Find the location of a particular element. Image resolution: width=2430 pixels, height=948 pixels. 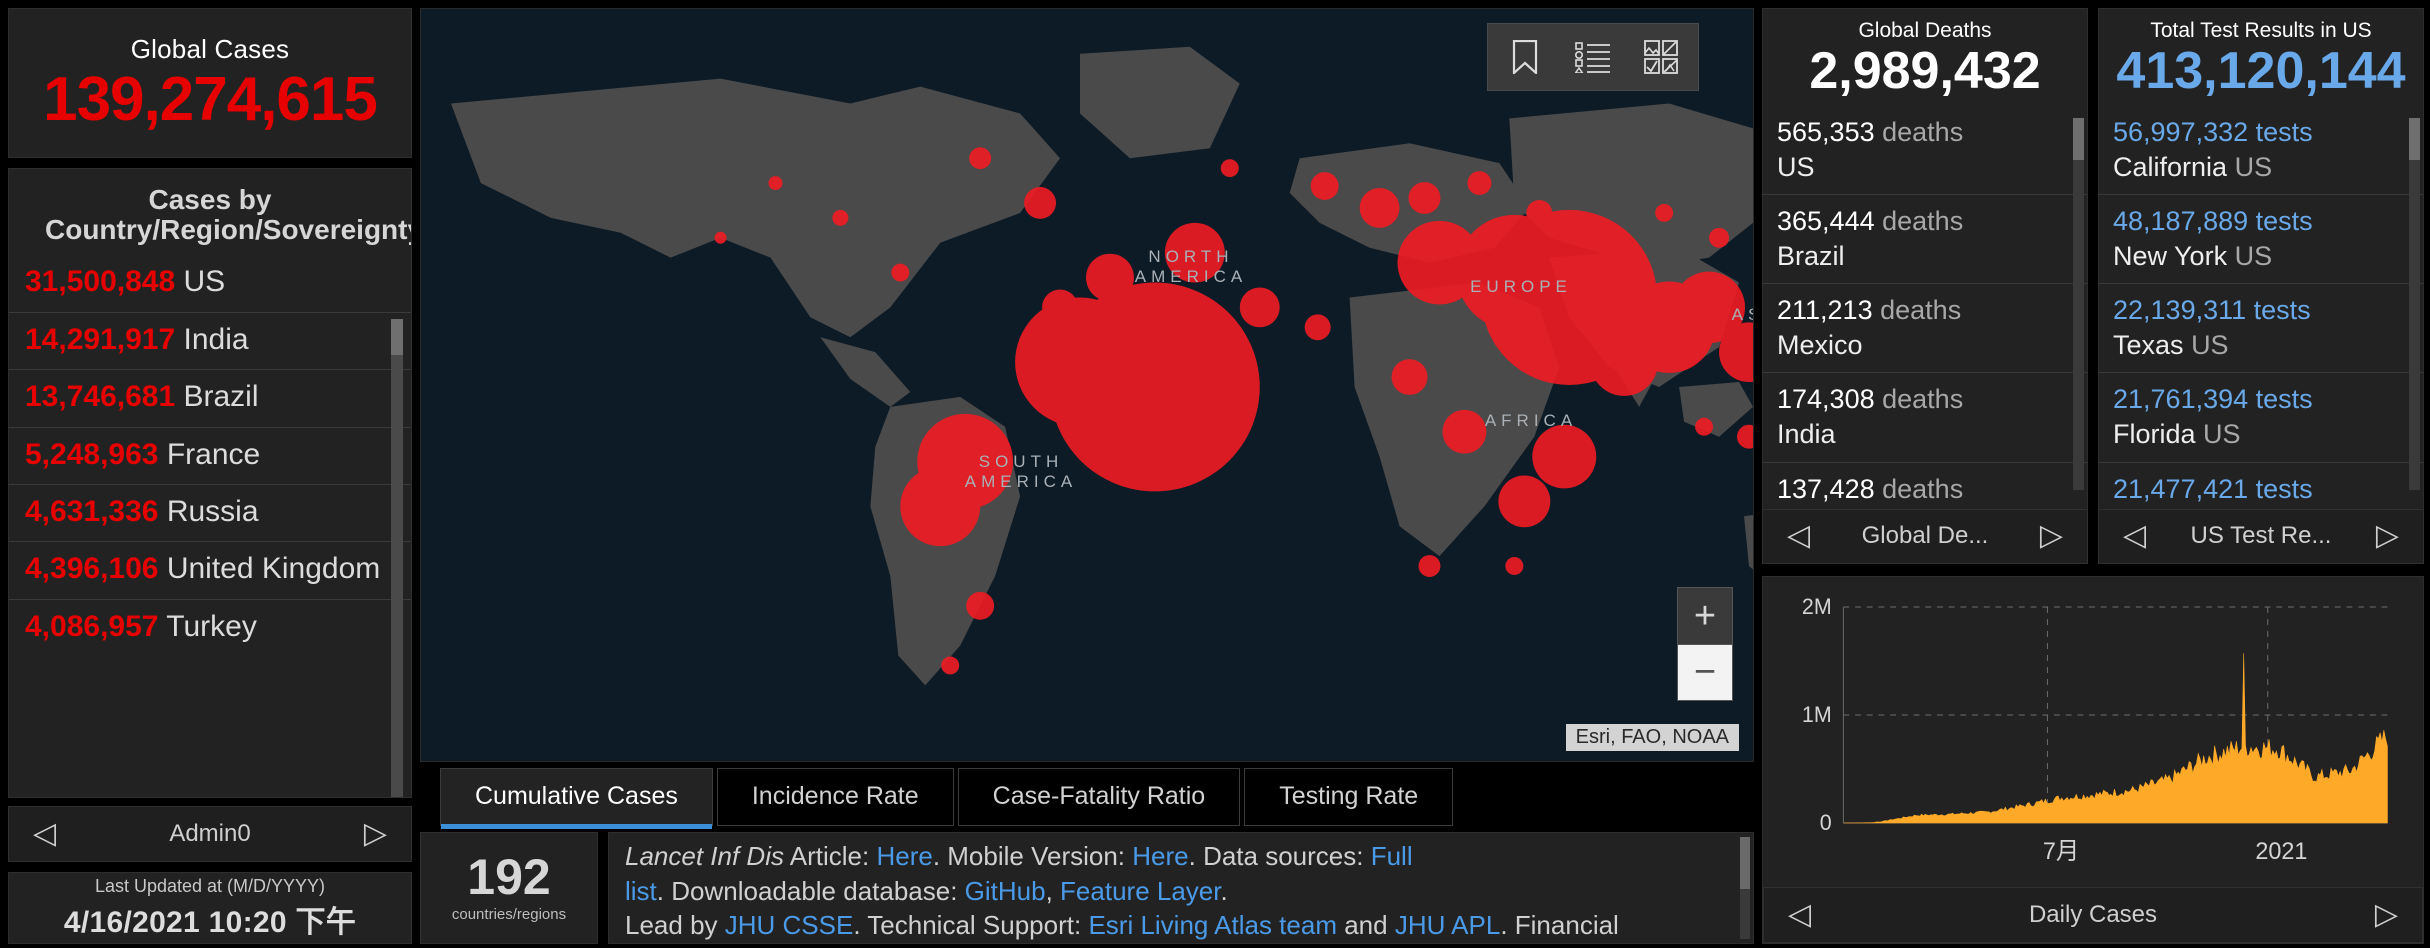

basemap-gallery-button is located at coordinates (1661, 57).